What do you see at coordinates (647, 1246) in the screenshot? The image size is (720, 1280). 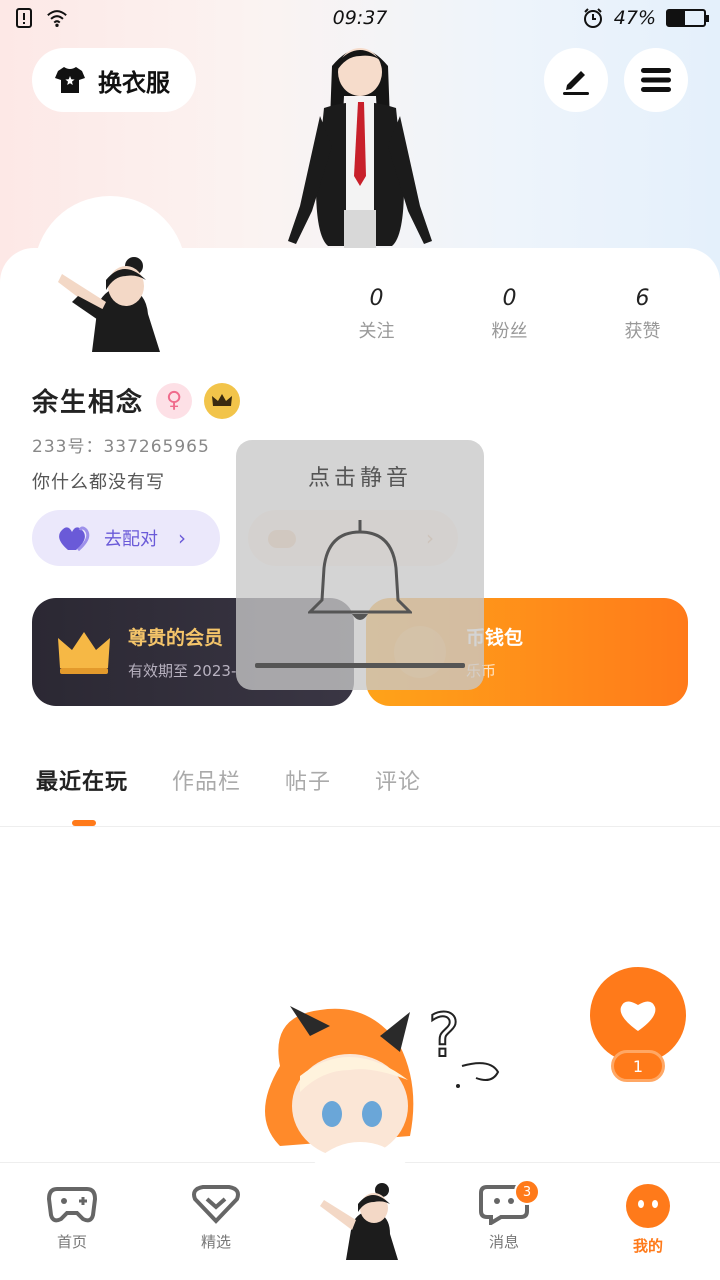 I see `nav-mine-label: 我的` at bounding box center [647, 1246].